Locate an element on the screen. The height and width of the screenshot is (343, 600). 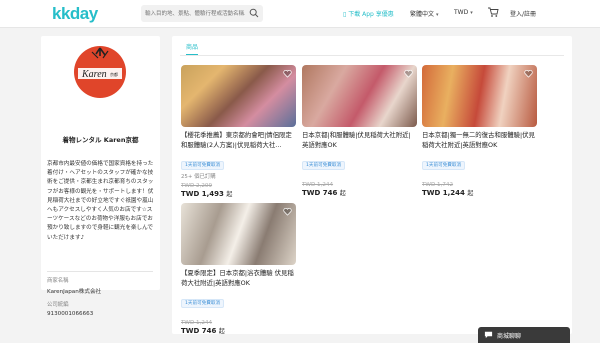
top-header: kkday ▯ 下載 App 享優惠 繁體中文▾ TWD▾ 登入/註冊 is located at coordinates (300, 14).